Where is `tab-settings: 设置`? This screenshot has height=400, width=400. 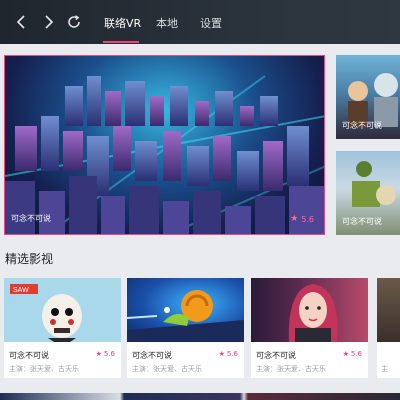 tab-settings: 设置 is located at coordinates (211, 23).